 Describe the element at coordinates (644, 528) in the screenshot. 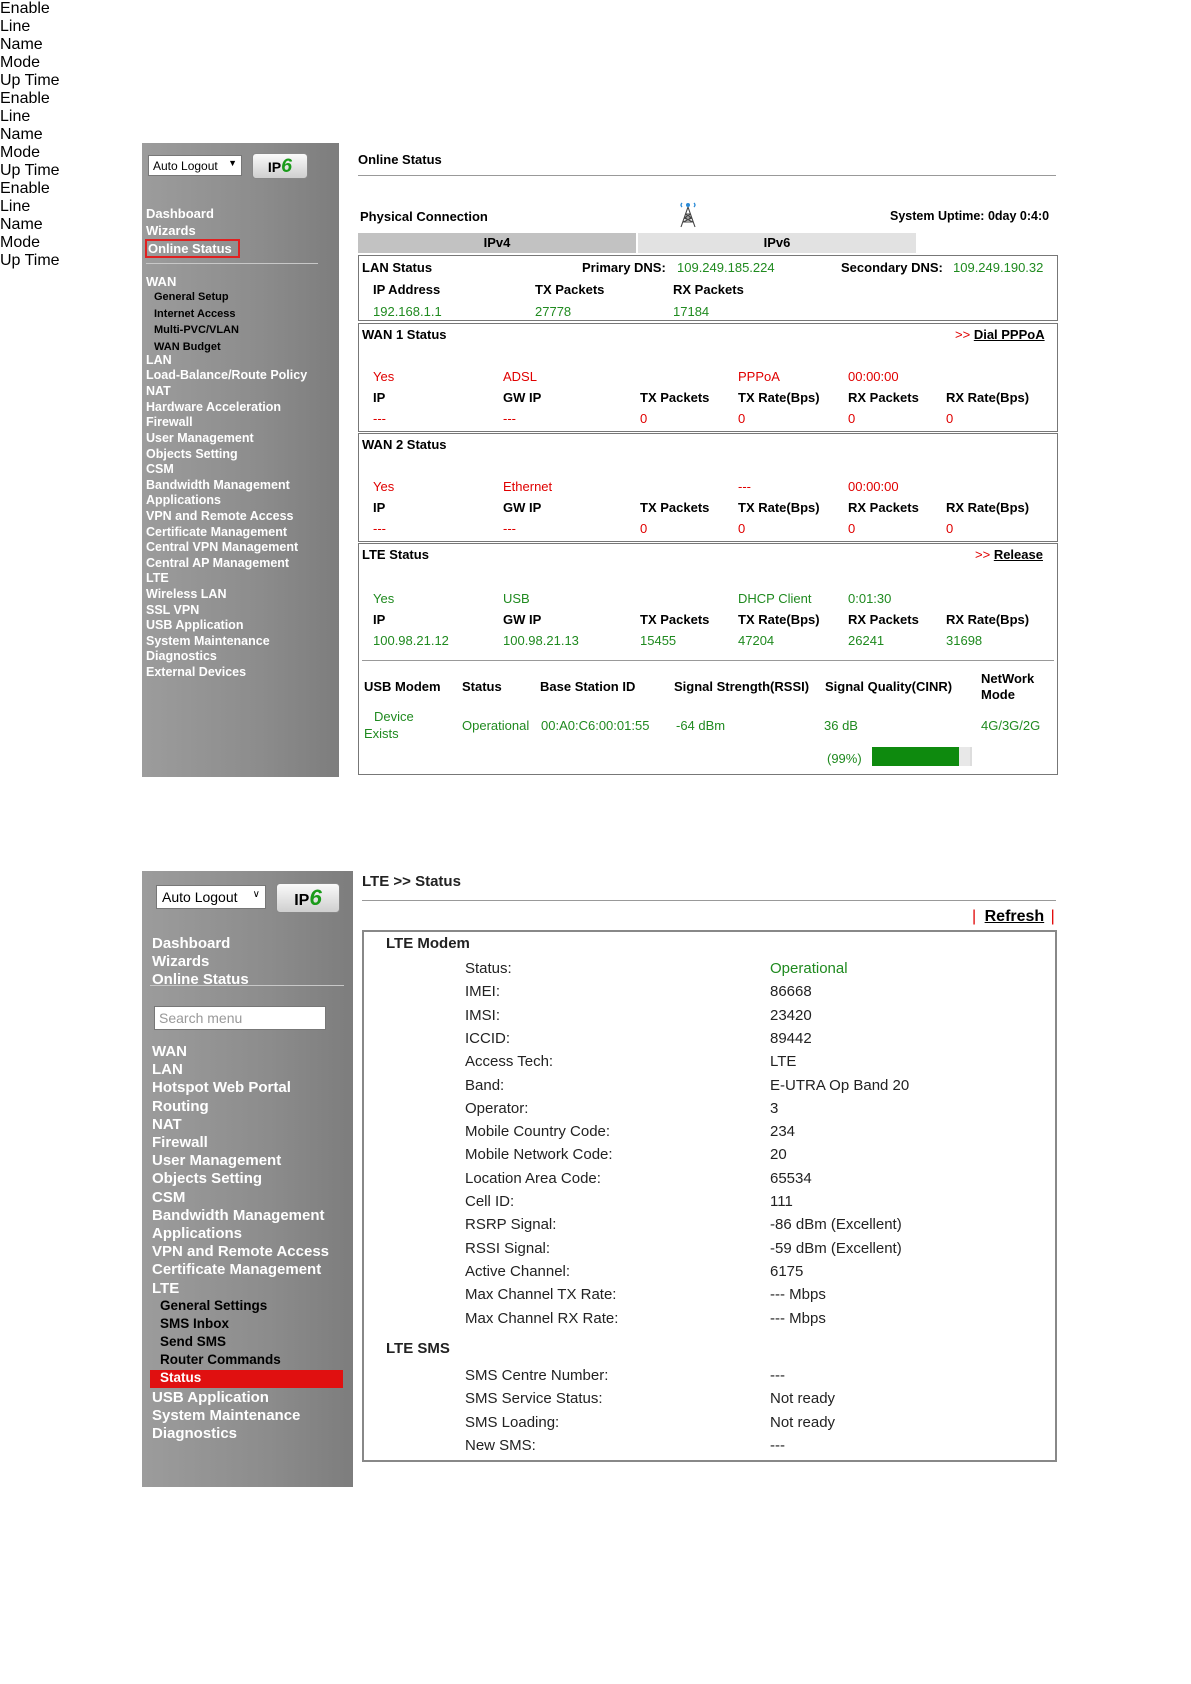

I see `wan2-value-tx-packets: 0` at that location.